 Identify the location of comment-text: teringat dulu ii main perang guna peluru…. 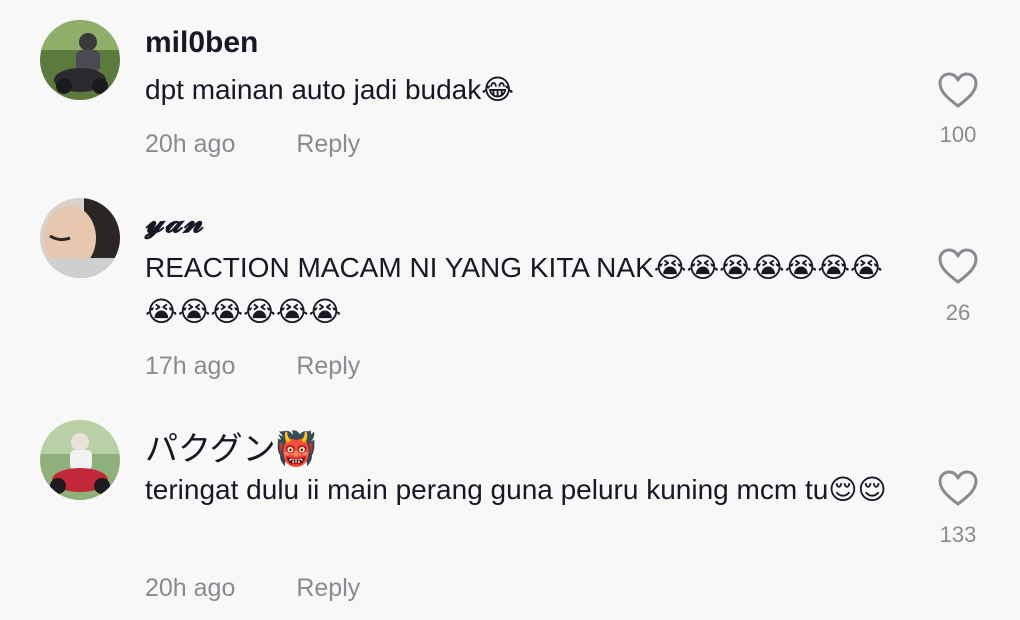
(516, 489).